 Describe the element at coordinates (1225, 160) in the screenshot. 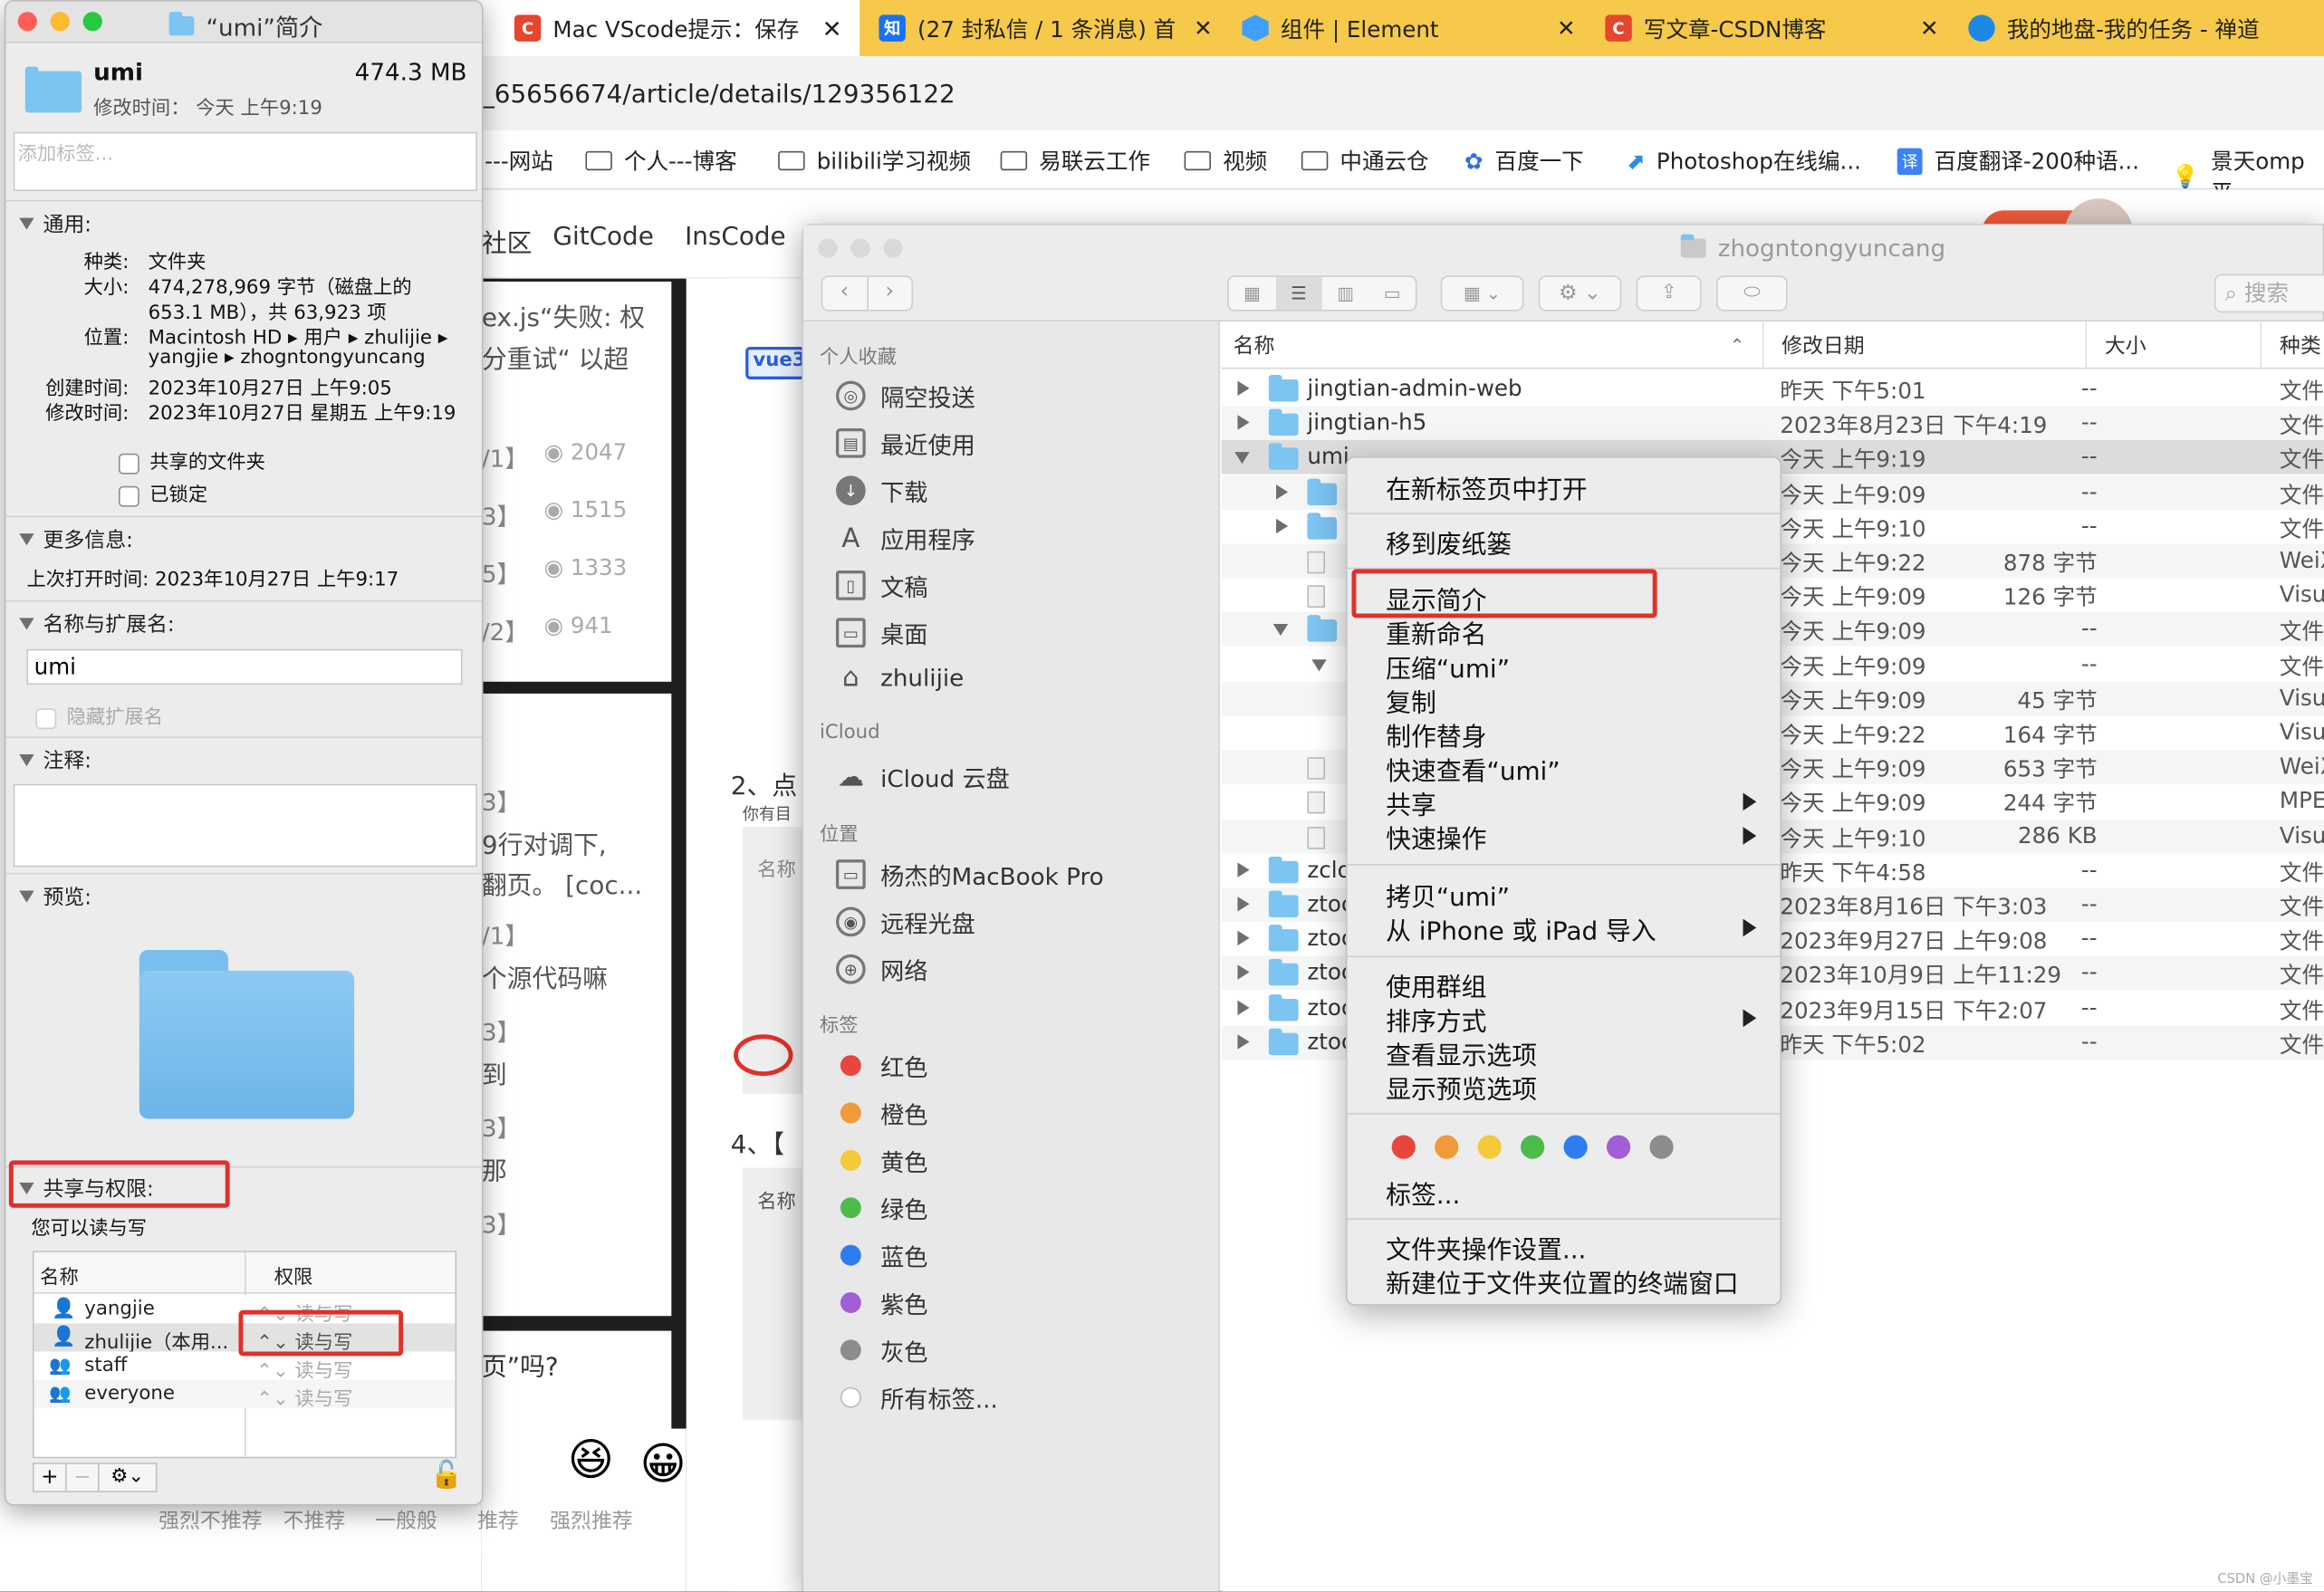

I see `bookmark-item: 视频` at that location.